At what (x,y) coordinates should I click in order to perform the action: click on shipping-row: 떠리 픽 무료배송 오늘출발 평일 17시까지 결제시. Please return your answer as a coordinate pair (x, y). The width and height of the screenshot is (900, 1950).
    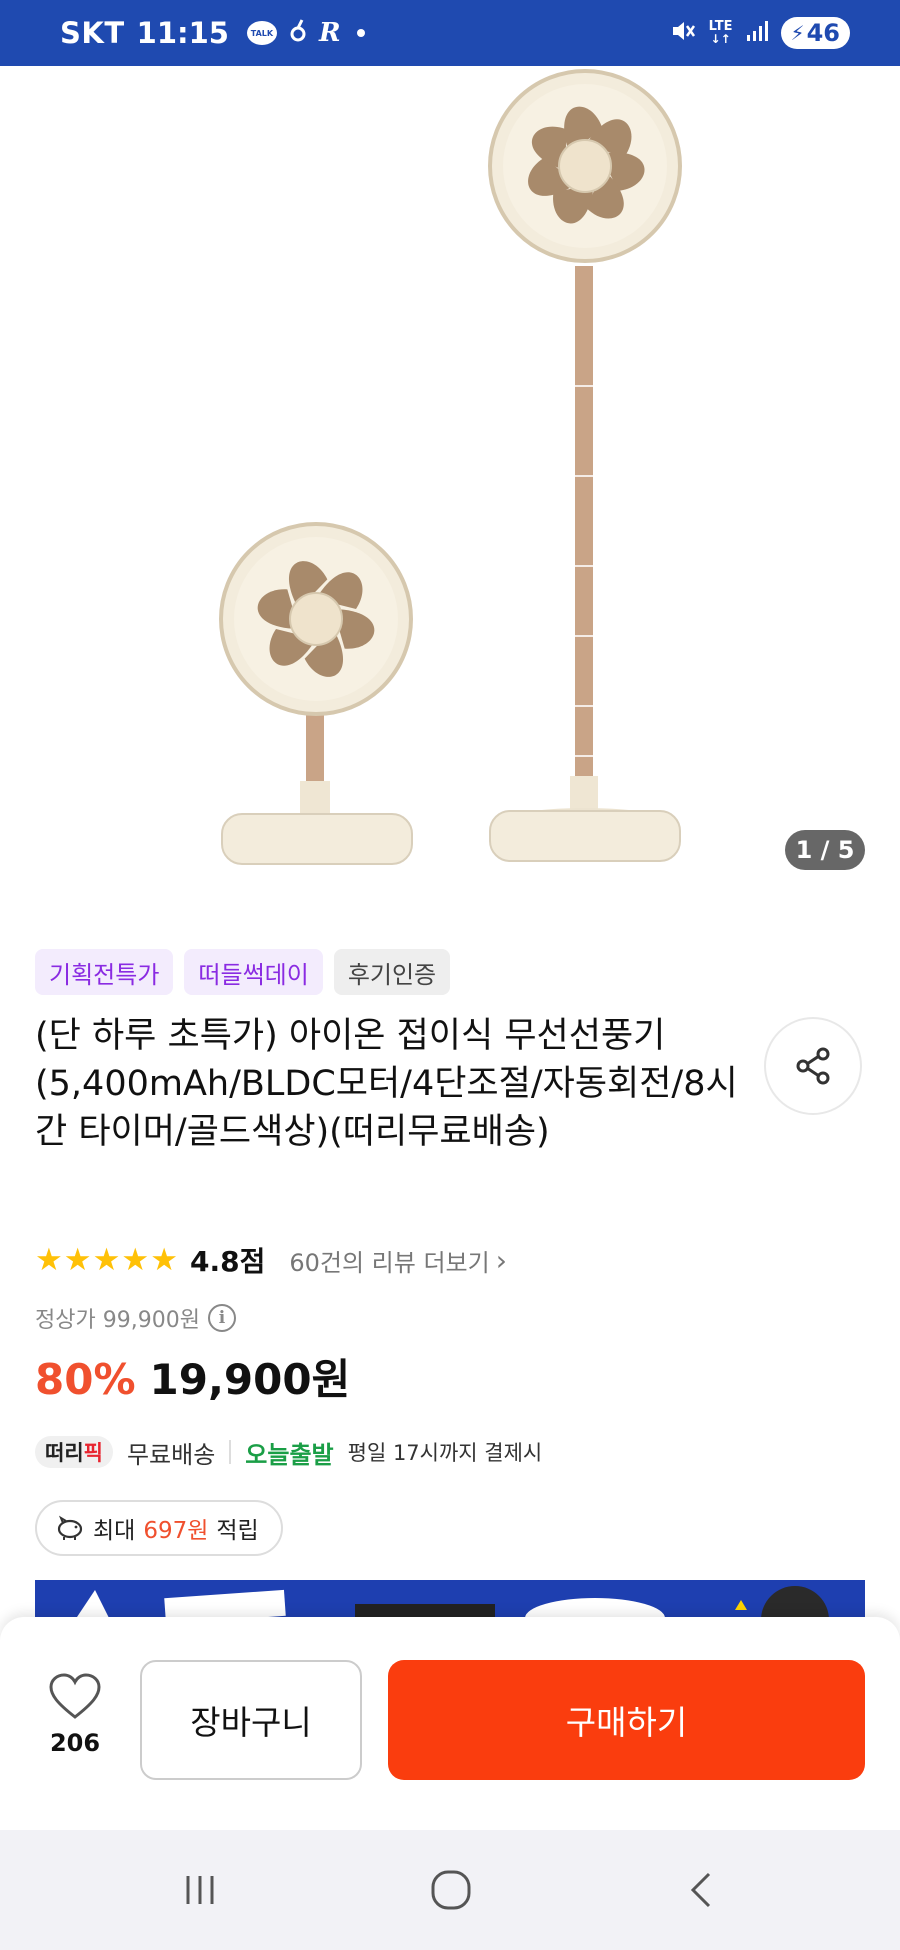
    Looking at the image, I should click on (288, 1452).